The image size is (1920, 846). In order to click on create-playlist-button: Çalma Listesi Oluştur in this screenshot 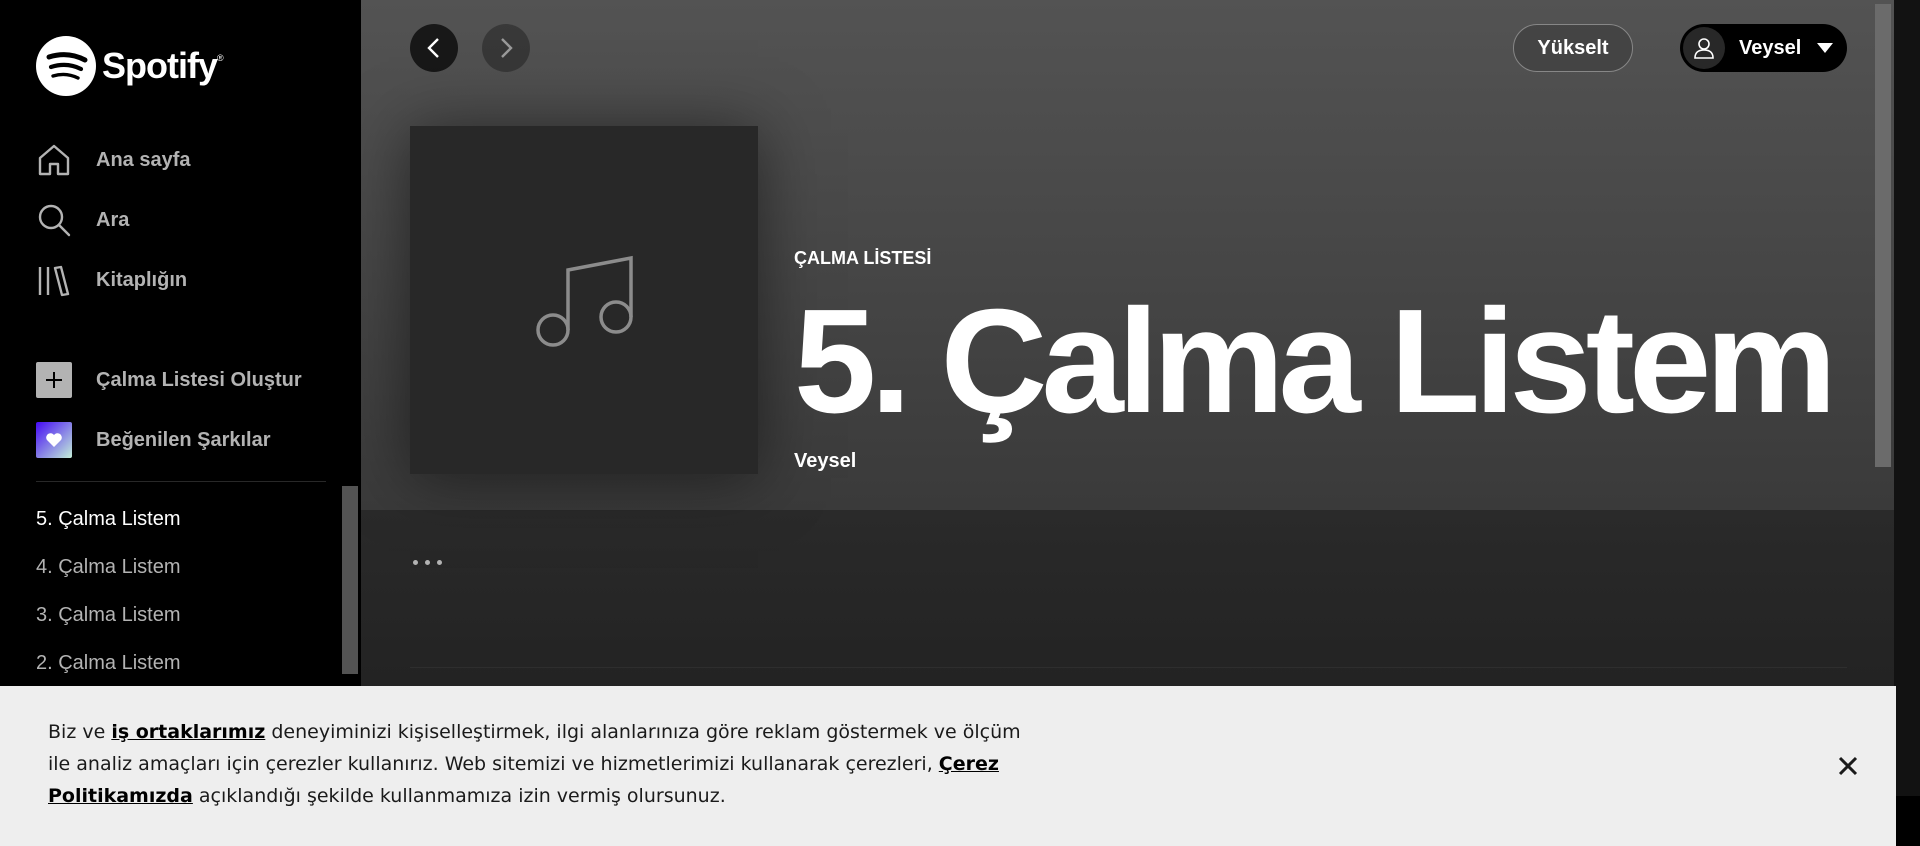, I will do `click(169, 380)`.